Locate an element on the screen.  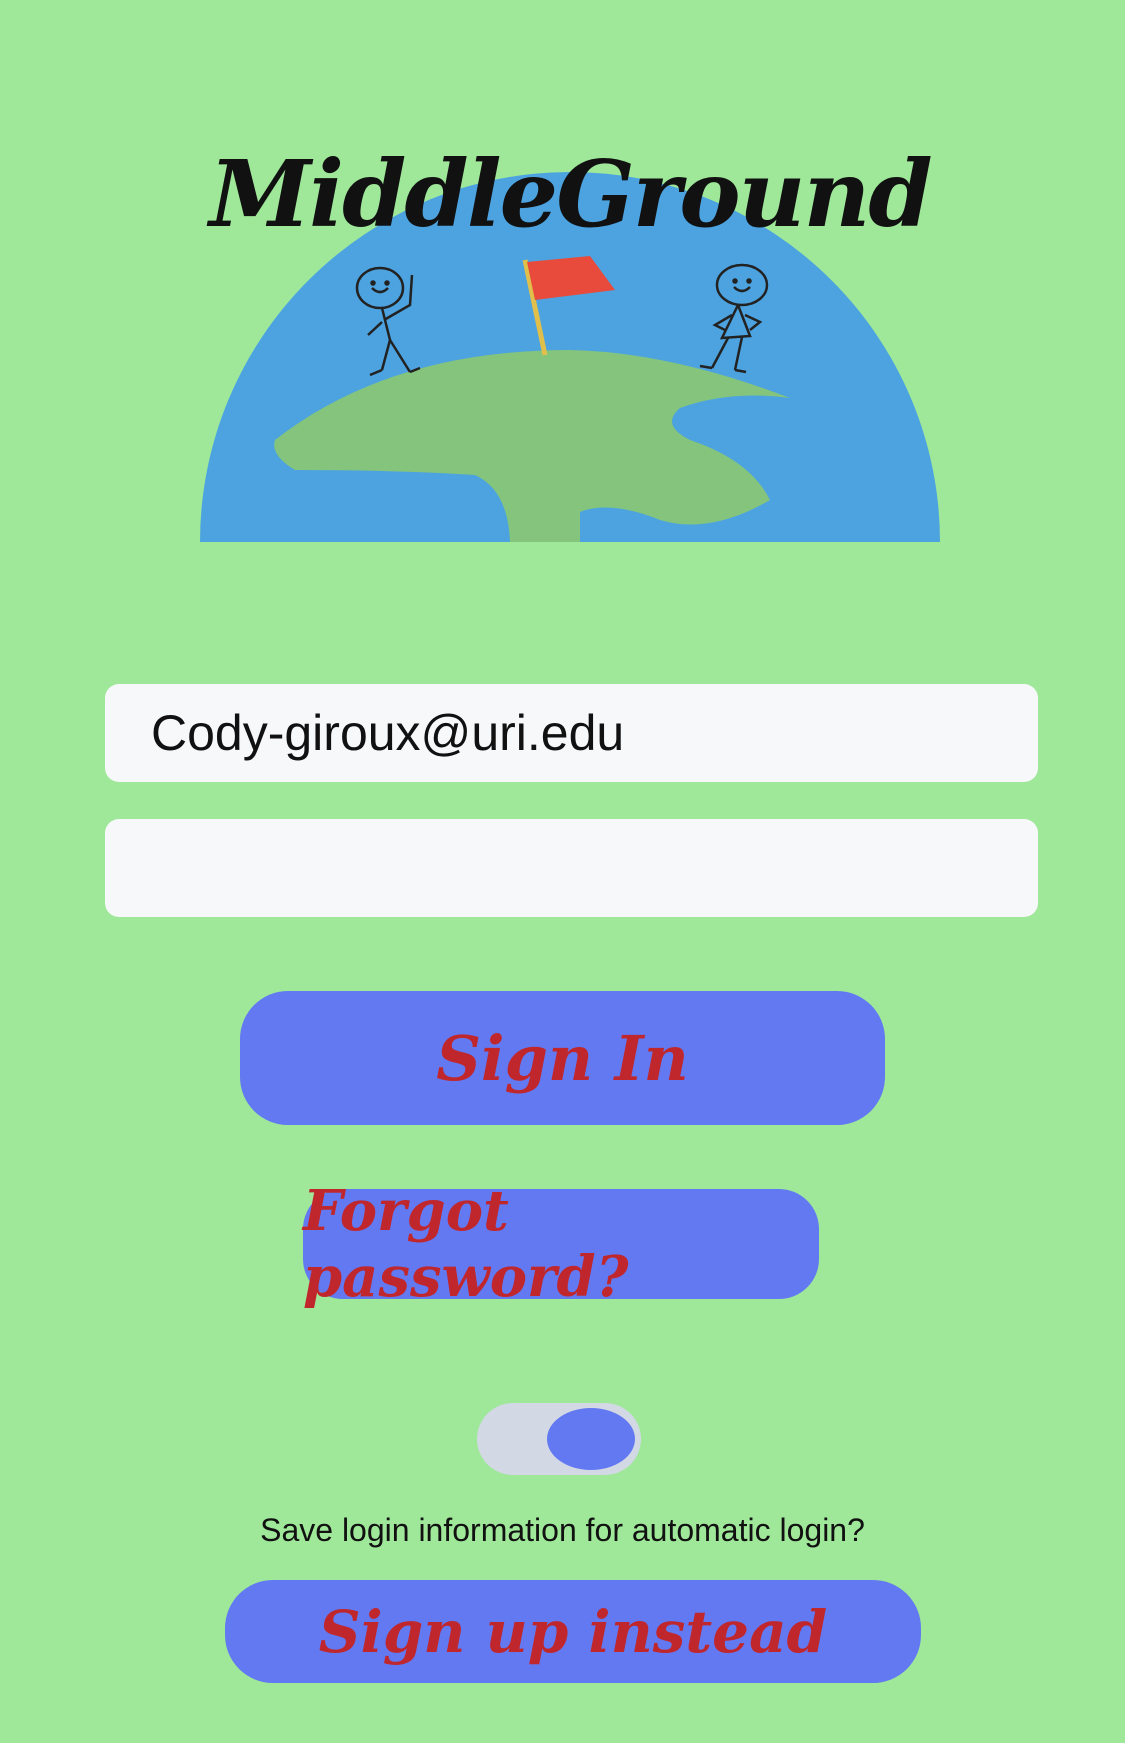
sign-up-label: Sign up instead is located at coordinates (573, 1631).